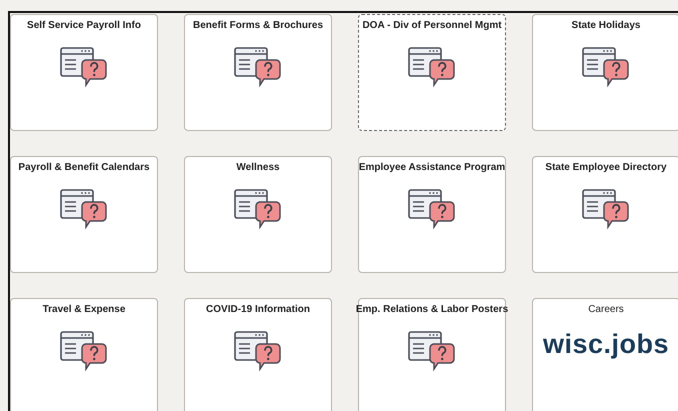  I want to click on tile-title: Payroll & Benefit Calendars, so click(84, 167).